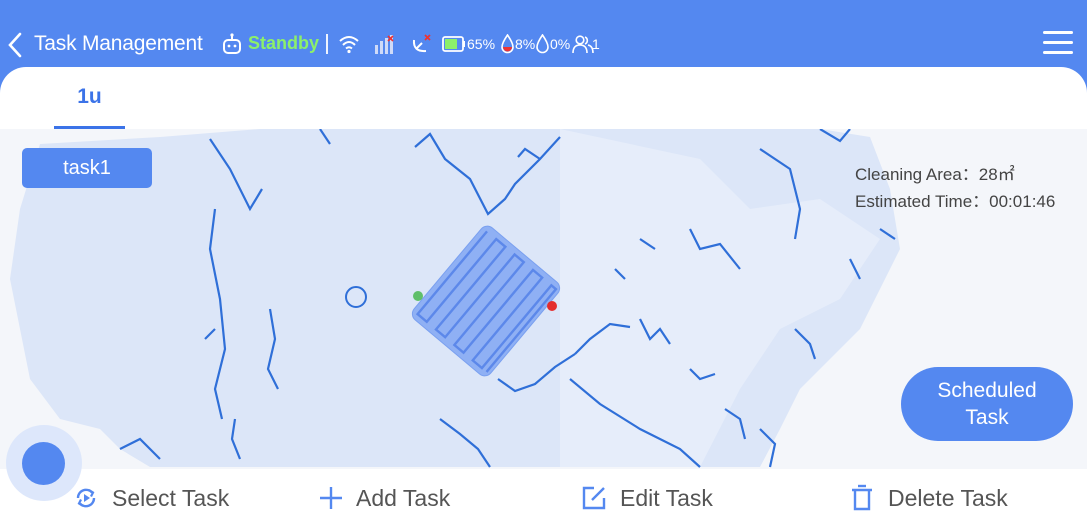 The width and height of the screenshot is (1087, 525). I want to click on status-text: Standby, so click(284, 43).